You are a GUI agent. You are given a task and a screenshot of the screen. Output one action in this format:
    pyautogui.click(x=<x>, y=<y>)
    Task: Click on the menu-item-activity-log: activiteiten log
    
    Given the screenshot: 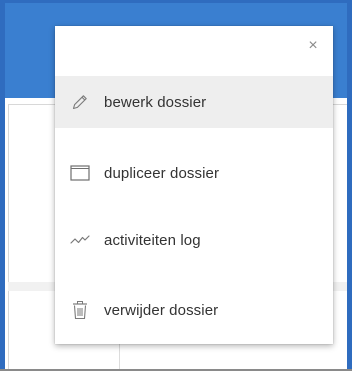 What is the action you would take?
    pyautogui.click(x=194, y=240)
    